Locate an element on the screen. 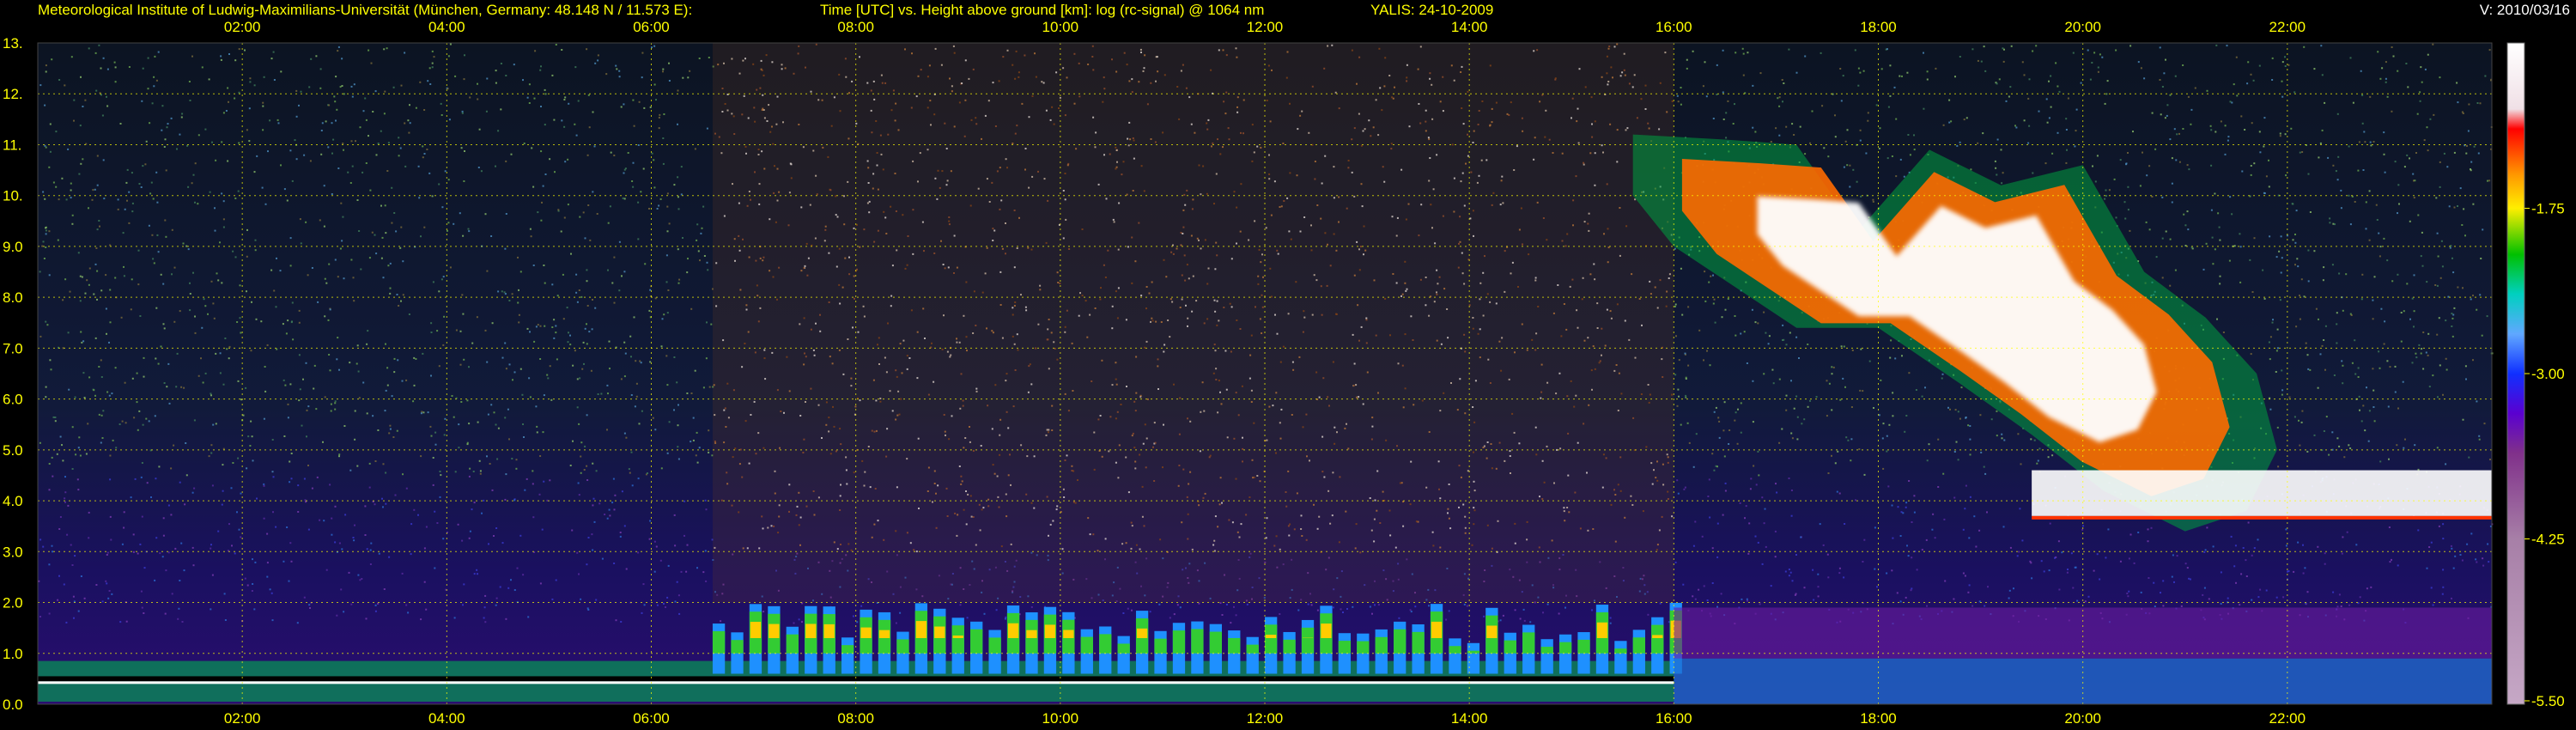 This screenshot has width=2576, height=730. x-tick-label-bottom: 04:00 is located at coordinates (446, 718).